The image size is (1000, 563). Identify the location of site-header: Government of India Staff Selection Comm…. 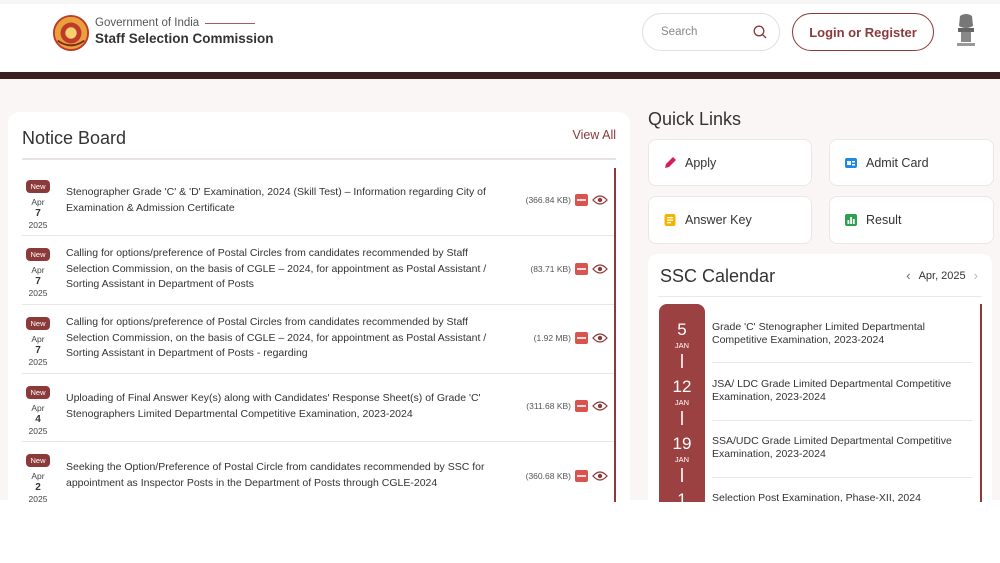
(500, 36).